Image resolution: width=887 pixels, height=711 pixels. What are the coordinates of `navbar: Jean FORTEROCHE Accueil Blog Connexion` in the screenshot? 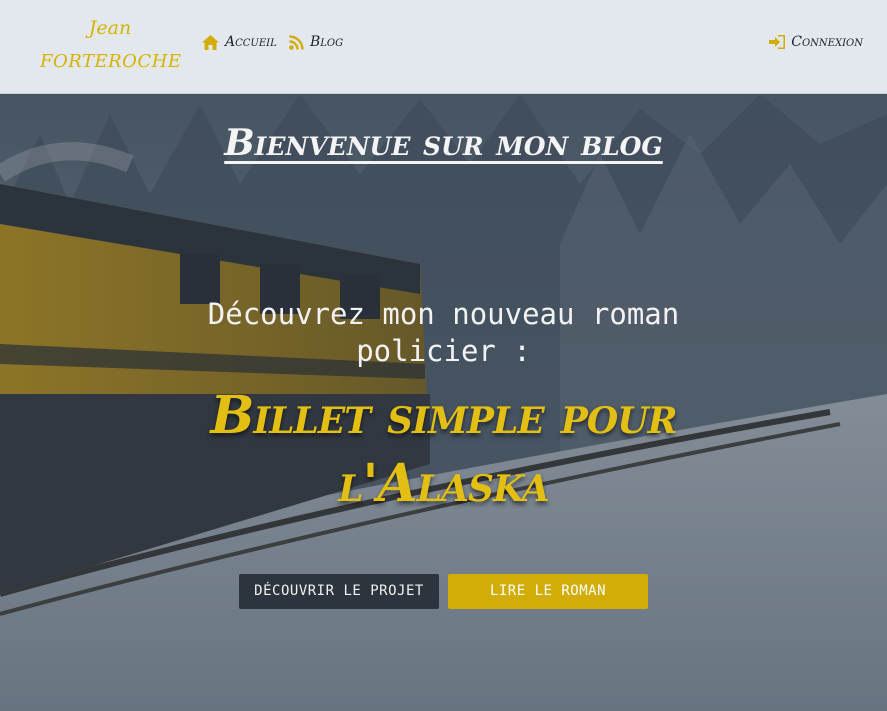 It's located at (443, 47).